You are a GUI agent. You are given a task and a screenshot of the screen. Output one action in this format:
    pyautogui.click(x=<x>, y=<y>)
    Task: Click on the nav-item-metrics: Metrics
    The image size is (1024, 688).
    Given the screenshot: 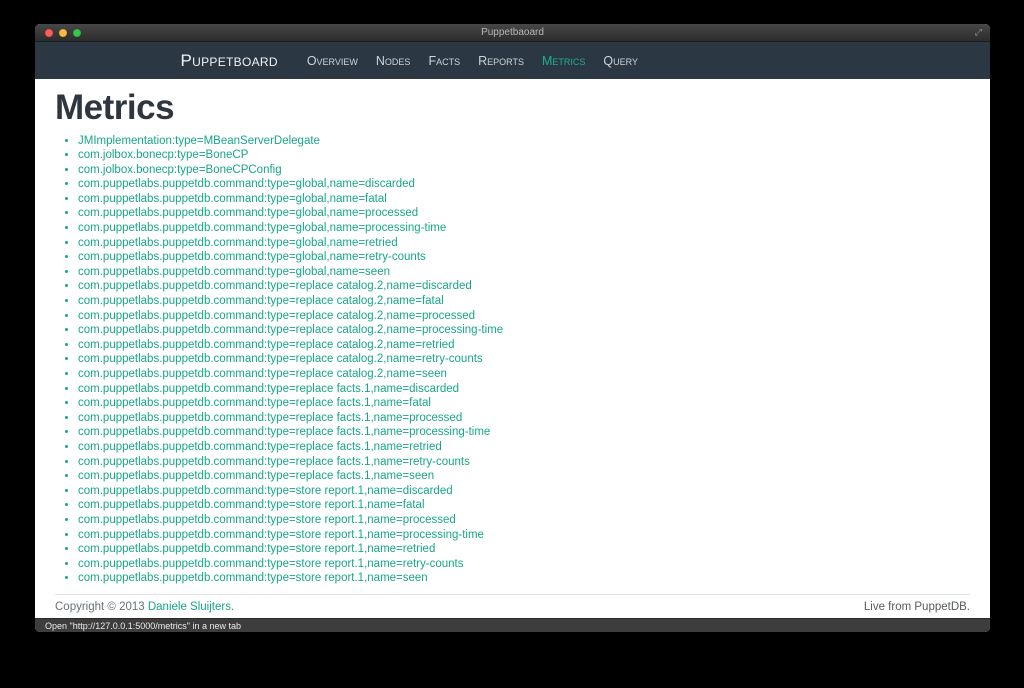 What is the action you would take?
    pyautogui.click(x=563, y=60)
    